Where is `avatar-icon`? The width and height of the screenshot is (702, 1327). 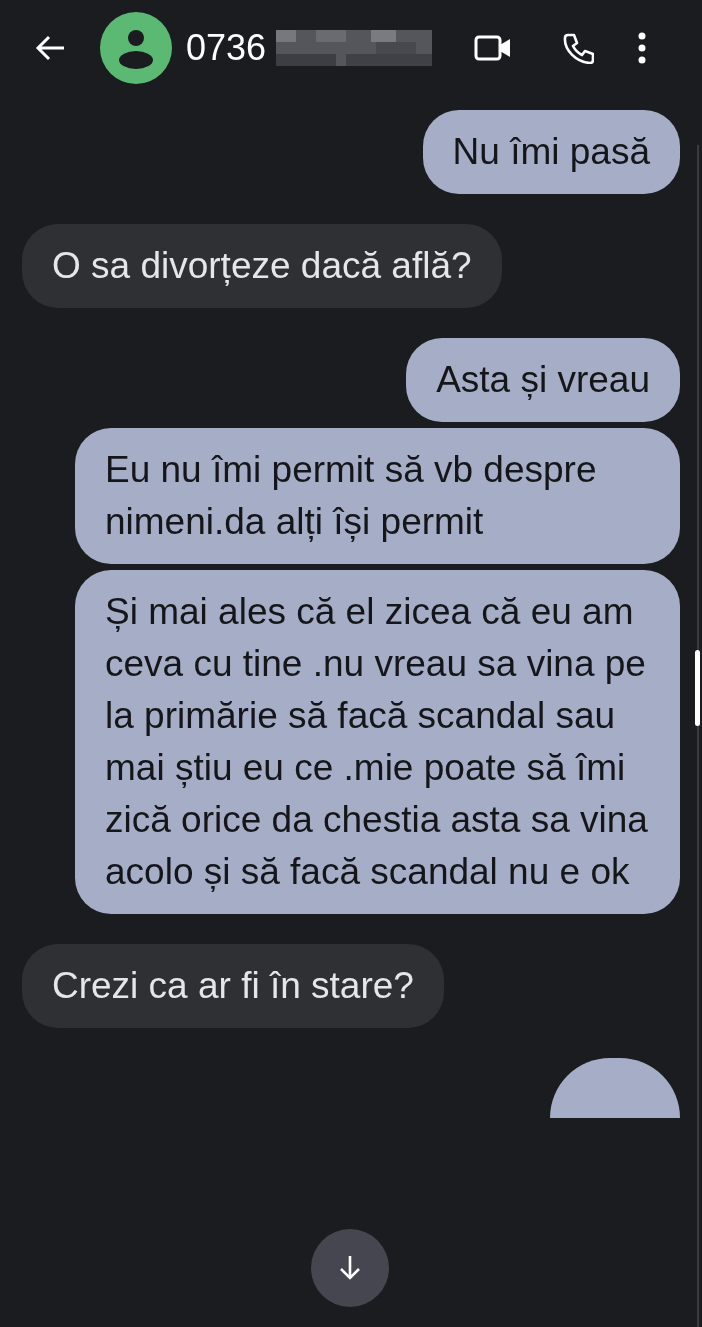
avatar-icon is located at coordinates (136, 48).